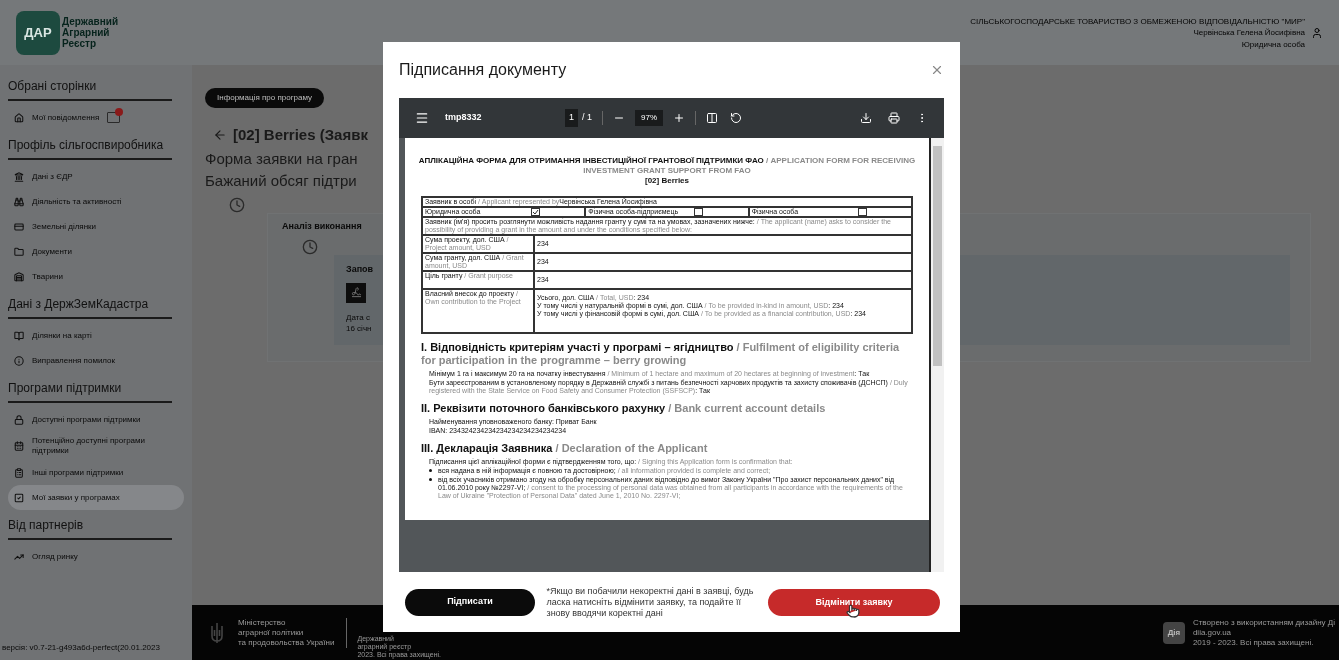 Image resolution: width=1339 pixels, height=660 pixels. I want to click on info-icon, so click(19, 360).